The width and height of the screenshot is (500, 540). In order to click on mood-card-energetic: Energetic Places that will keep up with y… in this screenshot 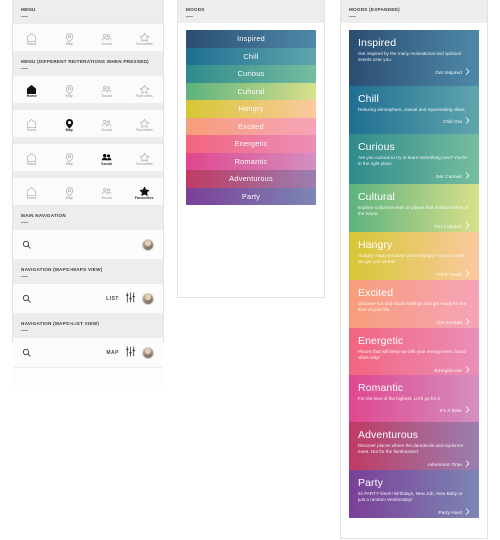, I will do `click(414, 351)`.